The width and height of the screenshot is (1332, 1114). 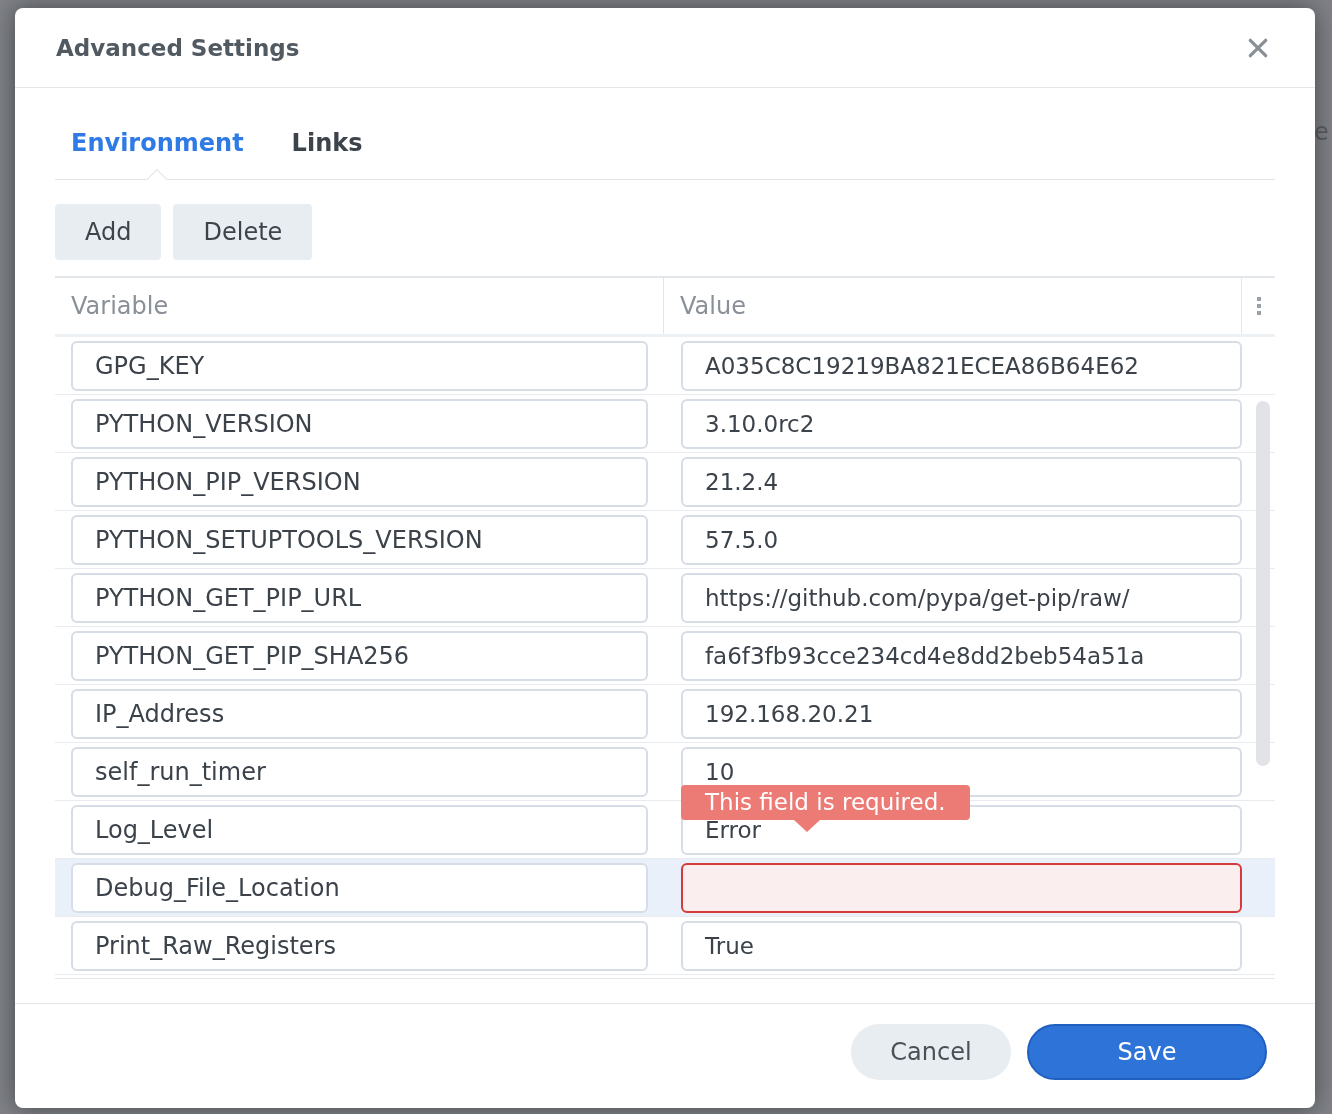 I want to click on dialog-title: Advanced Settings, so click(x=178, y=47).